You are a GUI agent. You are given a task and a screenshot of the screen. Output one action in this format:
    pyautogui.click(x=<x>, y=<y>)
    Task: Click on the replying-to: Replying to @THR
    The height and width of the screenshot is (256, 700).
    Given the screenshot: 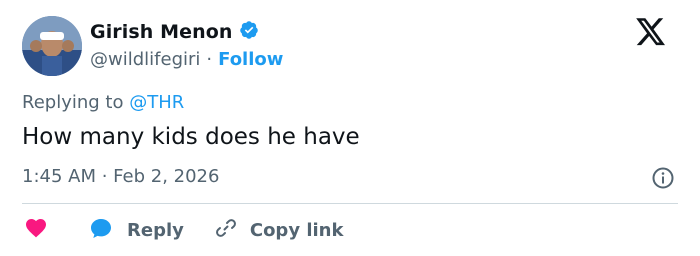 What is the action you would take?
    pyautogui.click(x=103, y=102)
    